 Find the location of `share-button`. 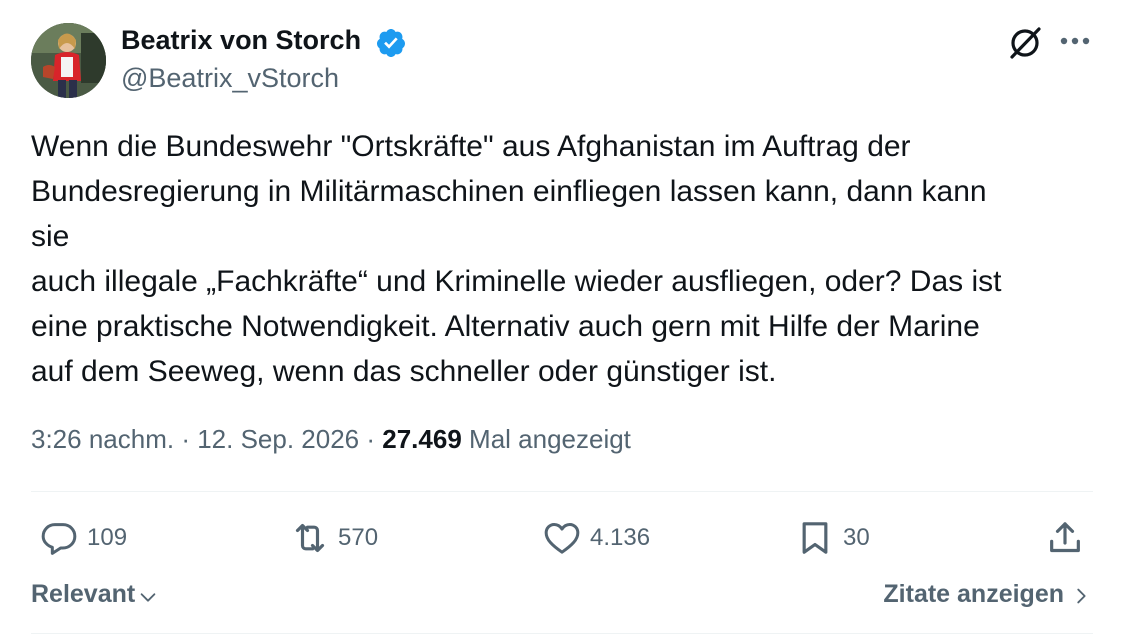

share-button is located at coordinates (1065, 538).